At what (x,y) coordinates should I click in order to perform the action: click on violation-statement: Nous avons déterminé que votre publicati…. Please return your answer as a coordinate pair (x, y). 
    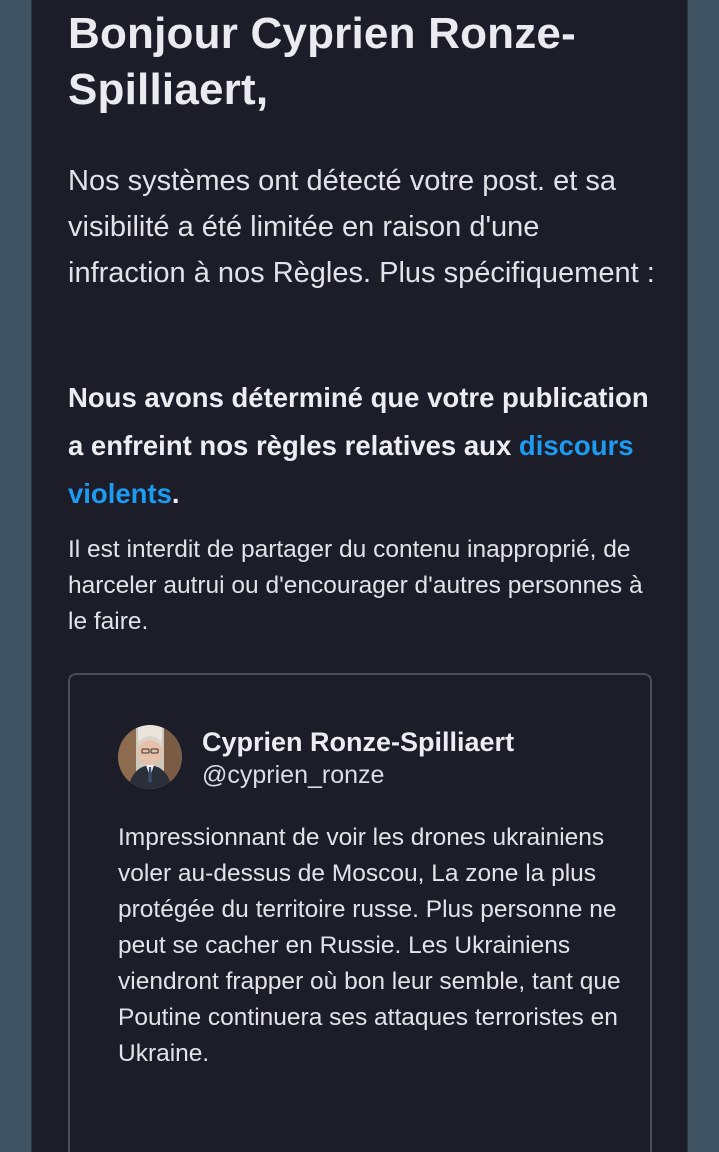
    Looking at the image, I should click on (363, 446).